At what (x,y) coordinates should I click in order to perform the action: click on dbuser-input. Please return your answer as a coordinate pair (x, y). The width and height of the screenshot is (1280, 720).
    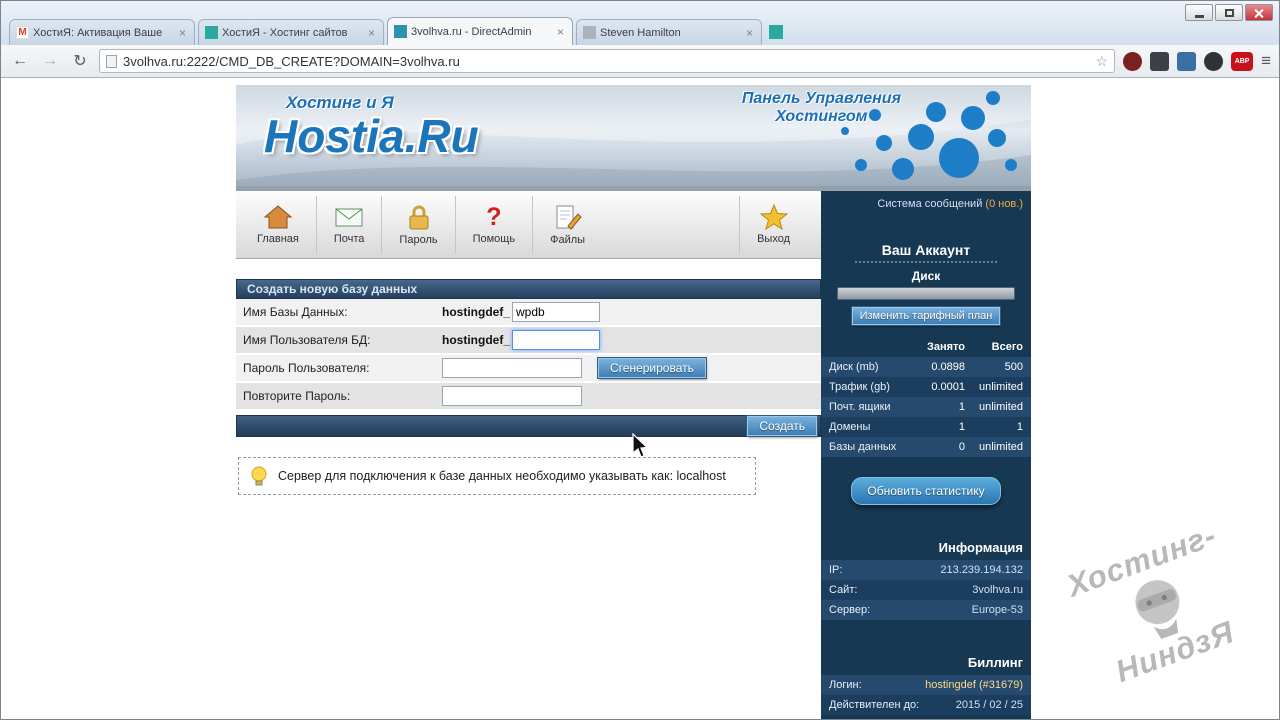
    Looking at the image, I should click on (556, 340).